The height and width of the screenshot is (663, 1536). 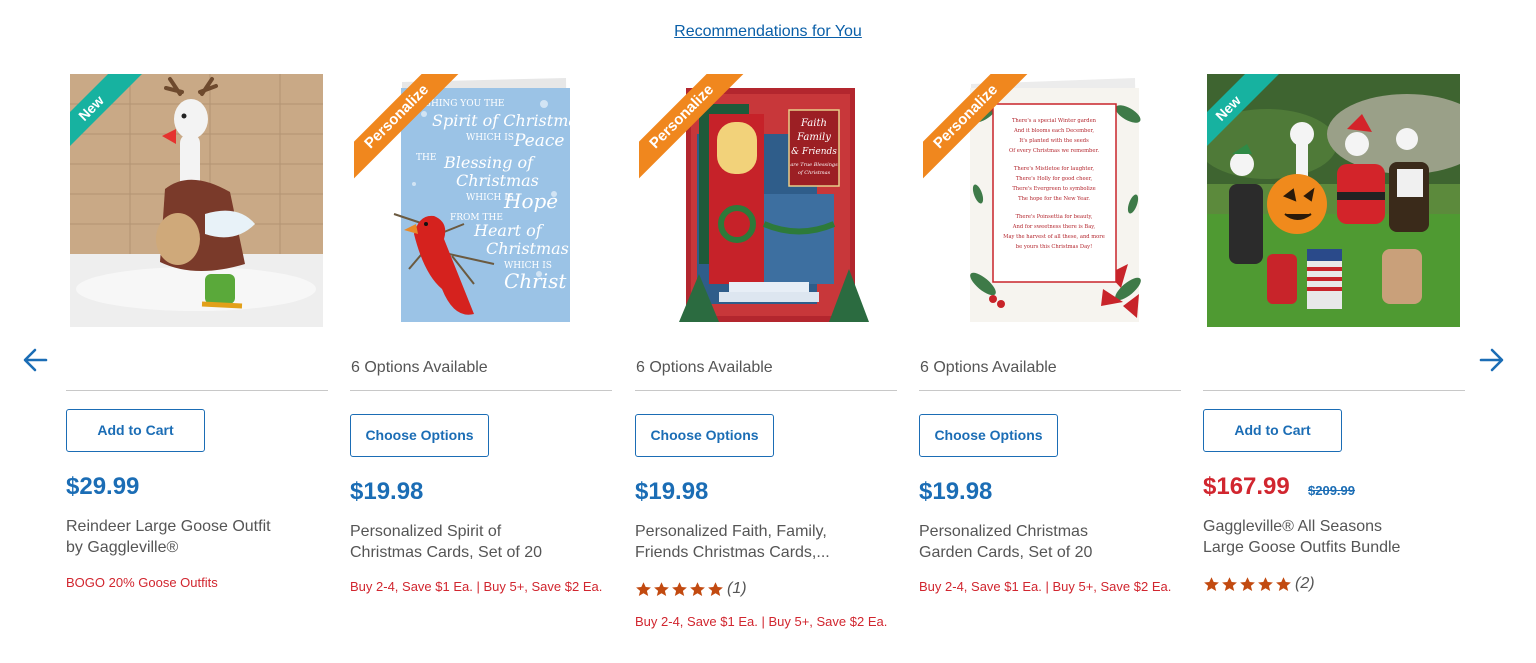 I want to click on carousel-prev-button, so click(x=35, y=360).